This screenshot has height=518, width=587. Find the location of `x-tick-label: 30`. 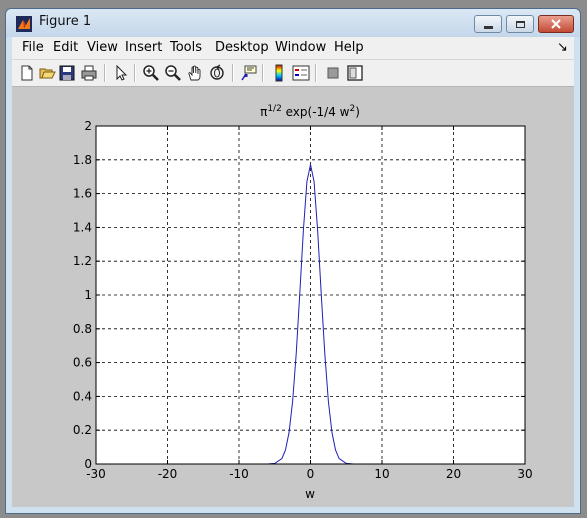

x-tick-label: 30 is located at coordinates (524, 474).